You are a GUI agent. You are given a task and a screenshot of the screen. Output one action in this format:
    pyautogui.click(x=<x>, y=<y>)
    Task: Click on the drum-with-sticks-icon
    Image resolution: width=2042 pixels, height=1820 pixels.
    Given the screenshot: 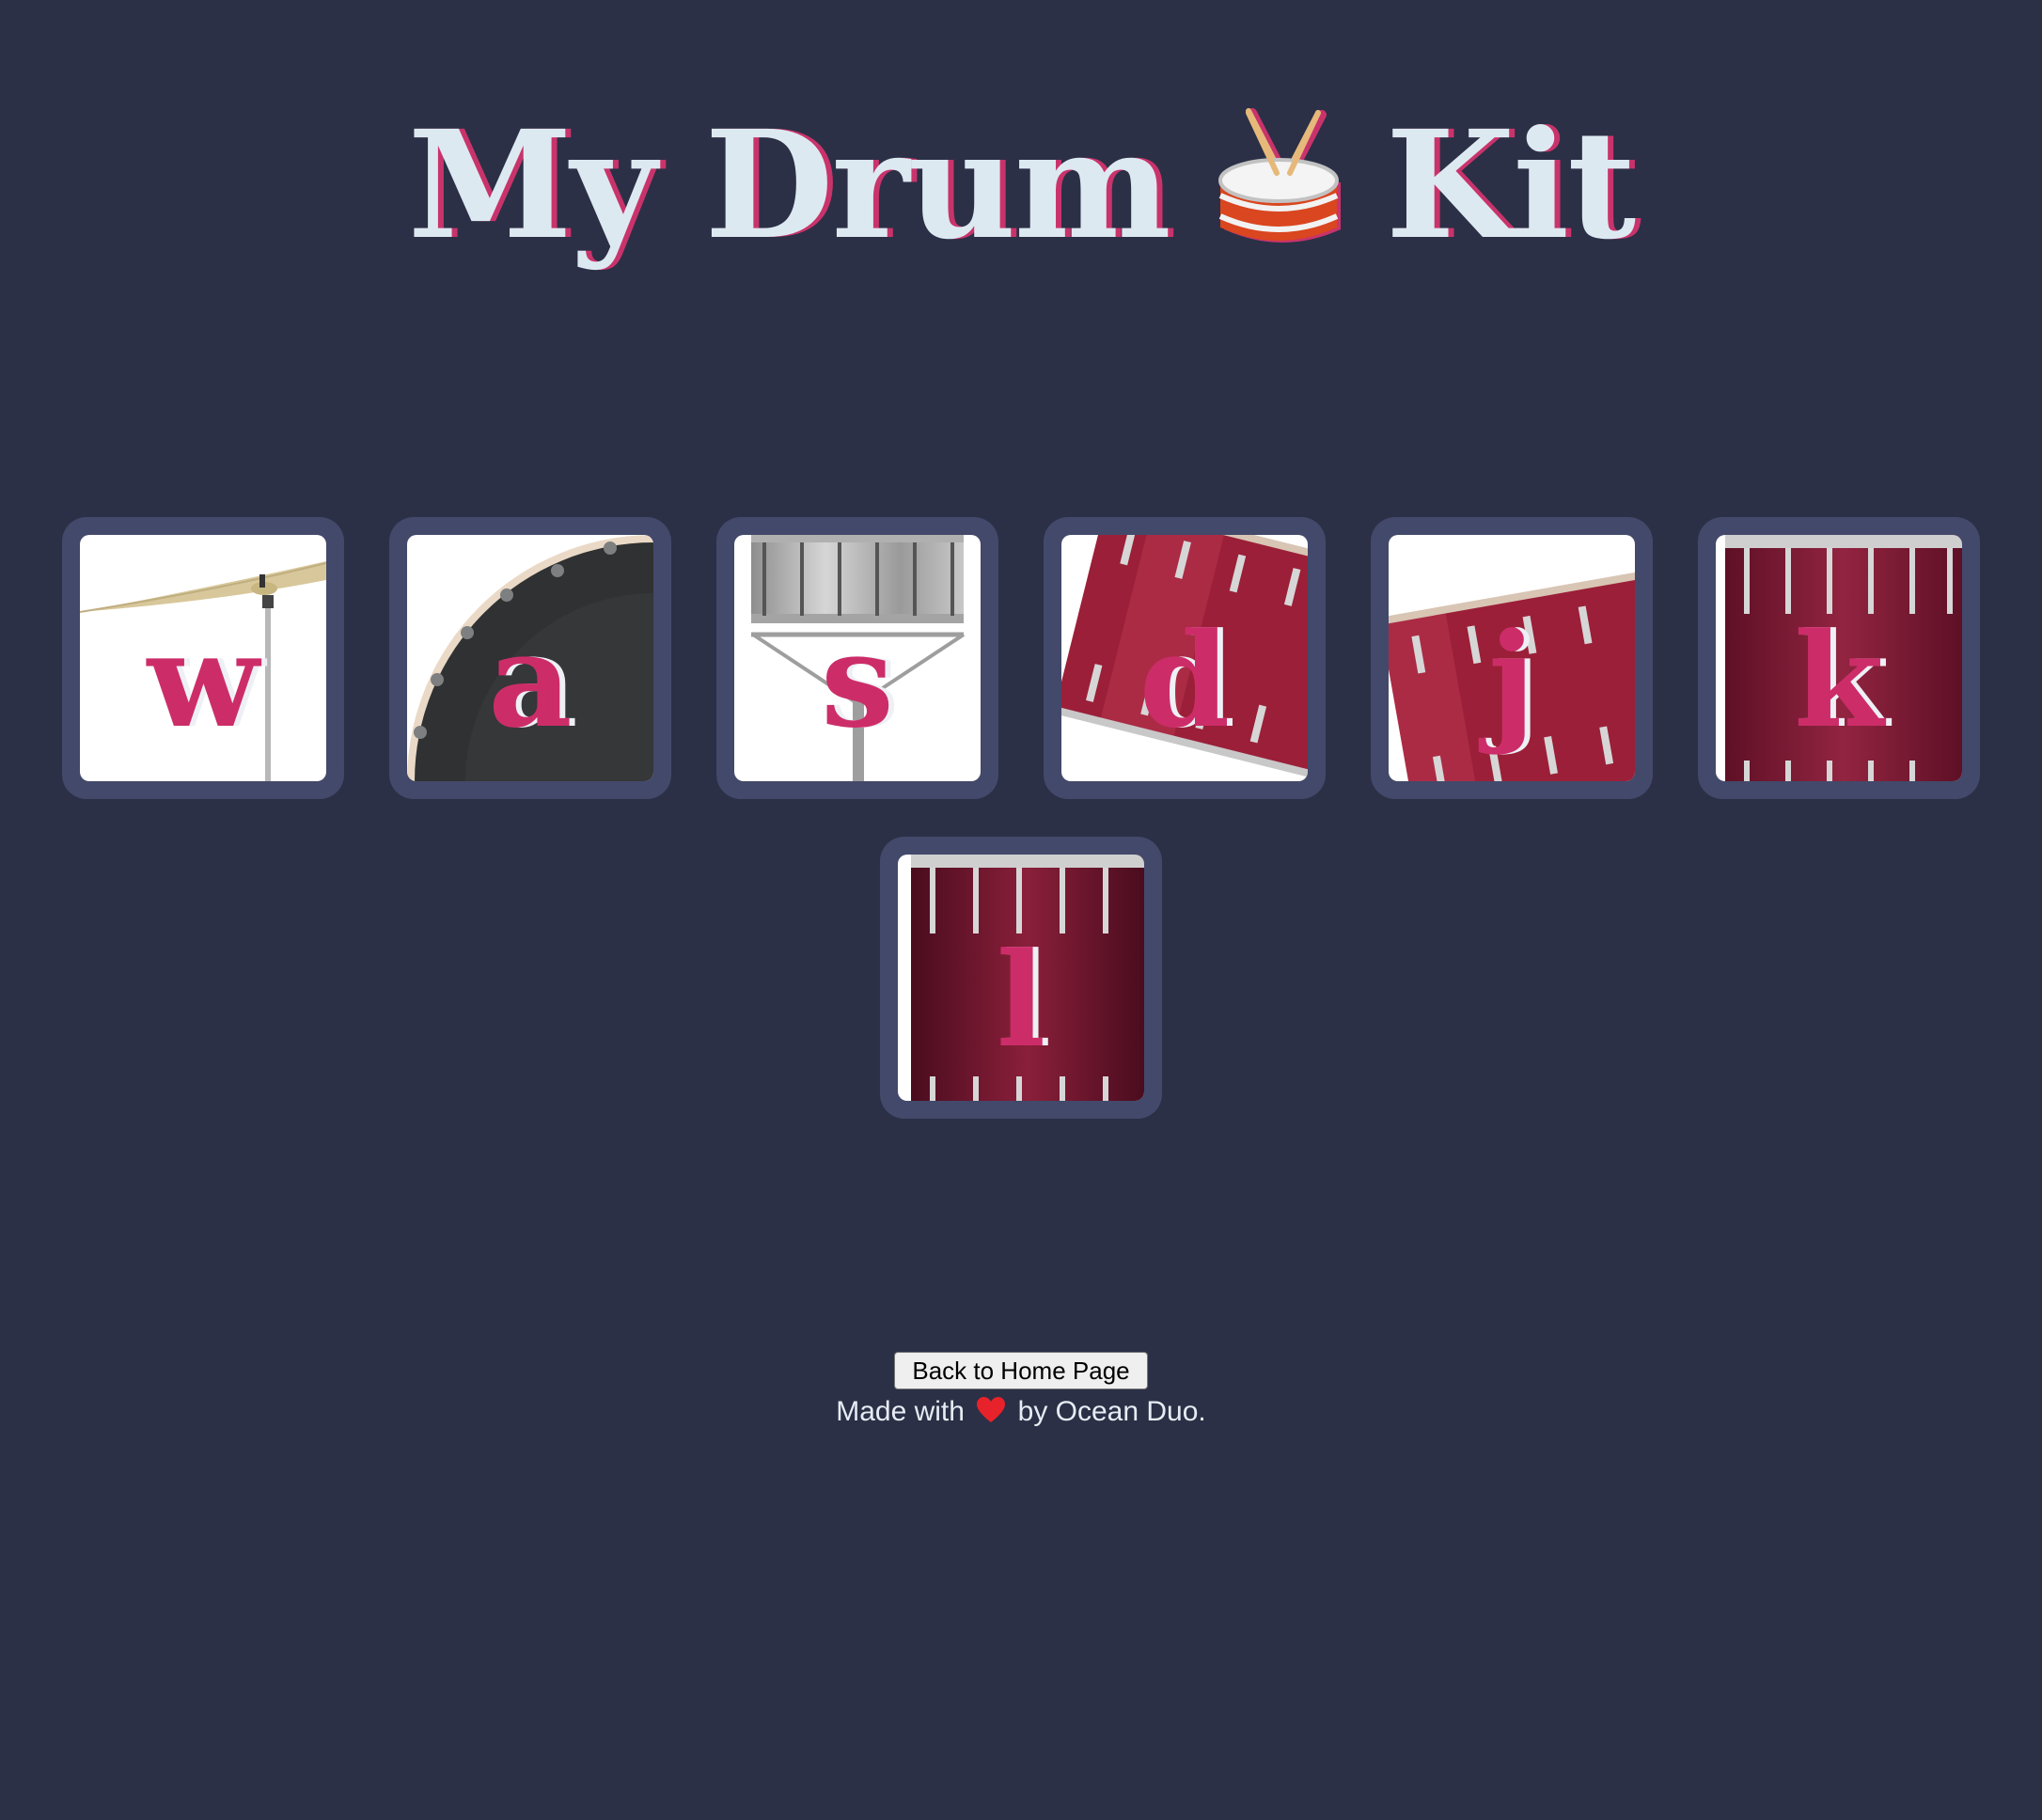 What is the action you would take?
    pyautogui.click(x=1282, y=180)
    